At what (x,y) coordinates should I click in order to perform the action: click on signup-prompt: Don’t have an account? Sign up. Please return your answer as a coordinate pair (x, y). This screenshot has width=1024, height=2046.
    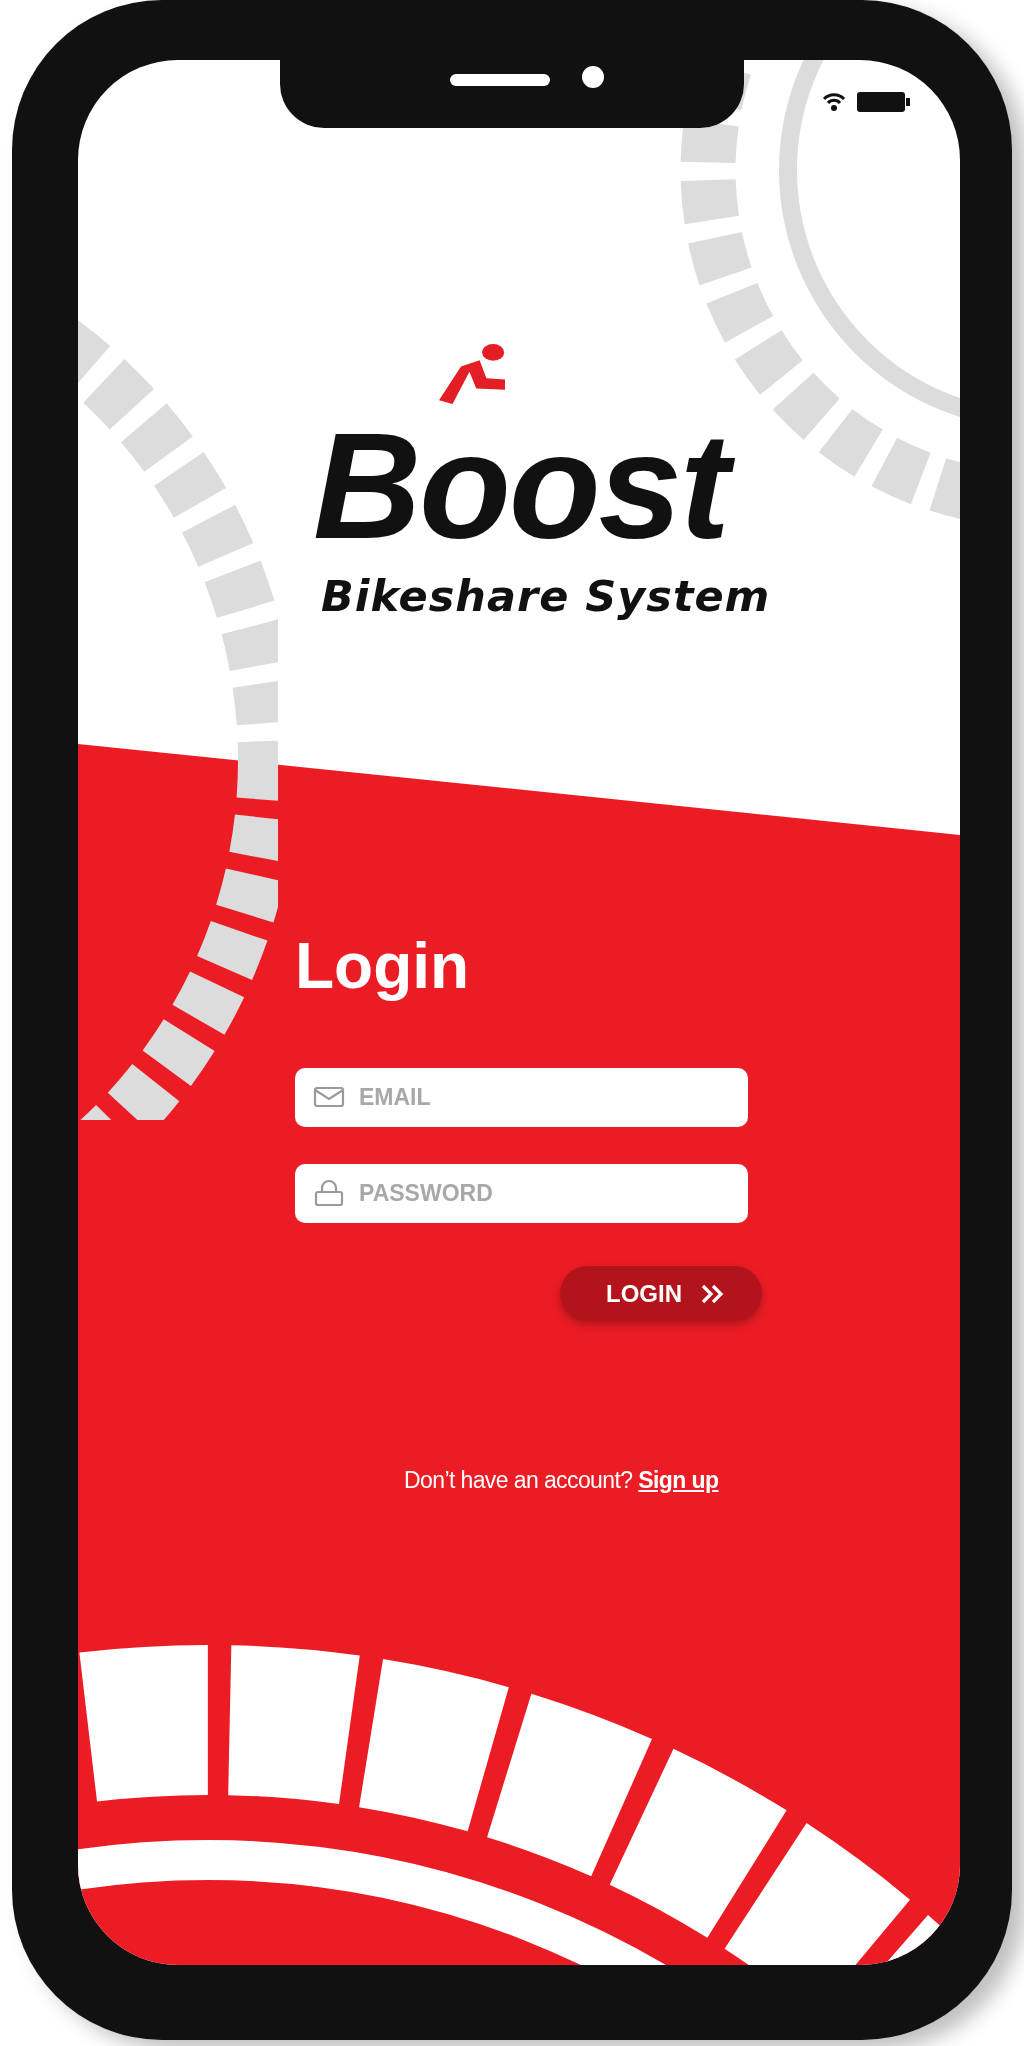
    Looking at the image, I should click on (561, 1480).